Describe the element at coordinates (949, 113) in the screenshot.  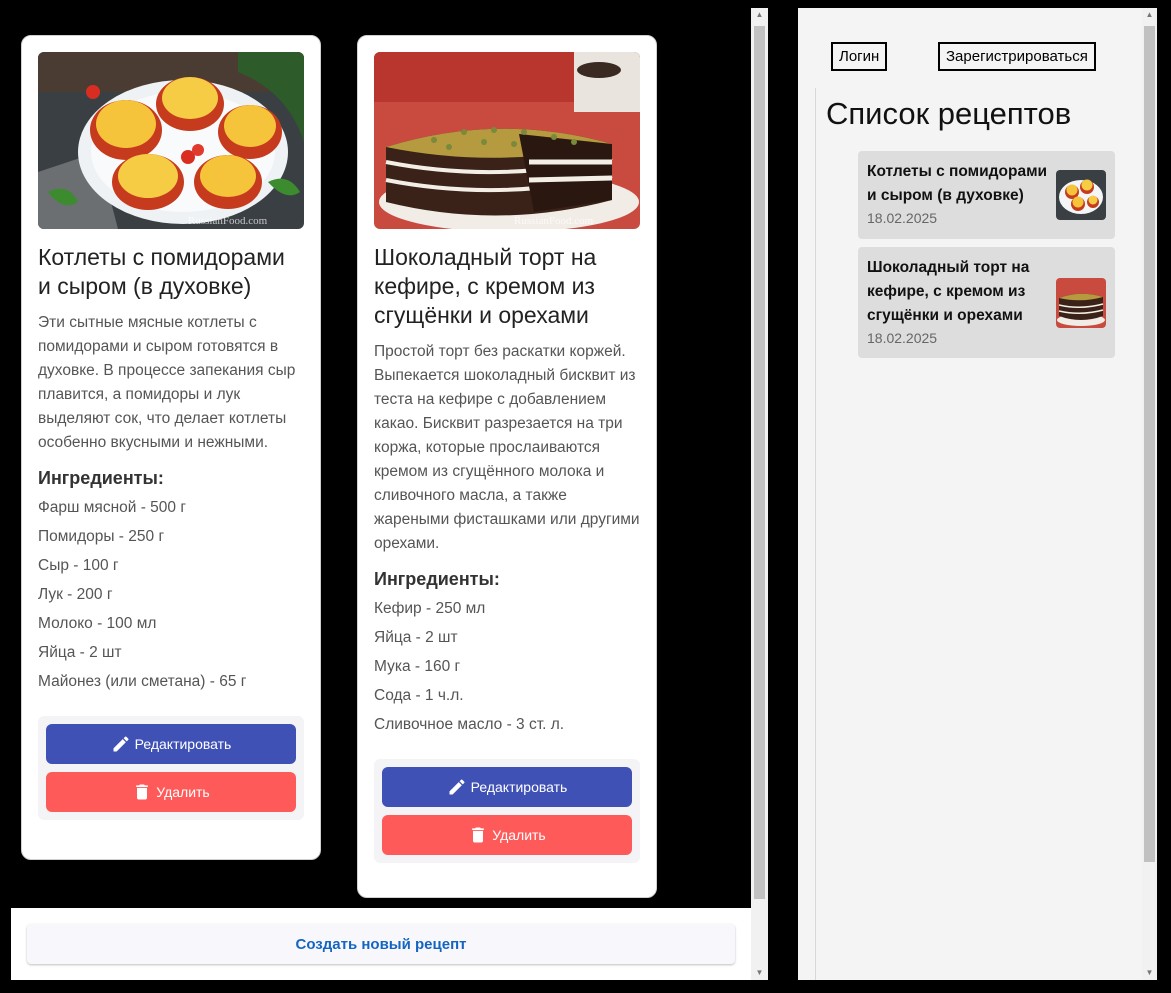
I see `recipe-list-title: Список рецептов` at that location.